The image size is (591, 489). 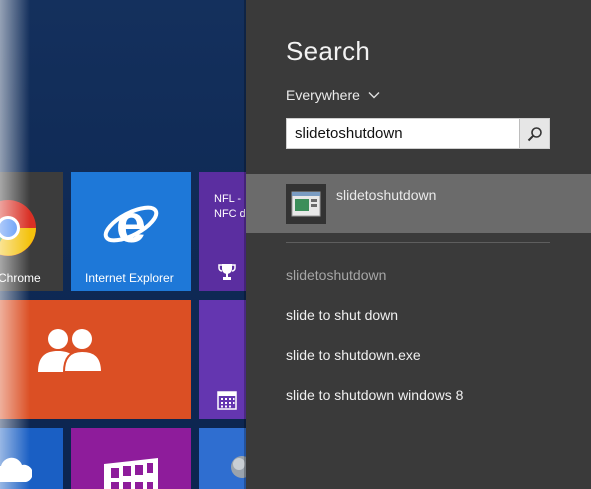 I want to click on internet-explorer-tile: e Internet Explorer, so click(x=131, y=231).